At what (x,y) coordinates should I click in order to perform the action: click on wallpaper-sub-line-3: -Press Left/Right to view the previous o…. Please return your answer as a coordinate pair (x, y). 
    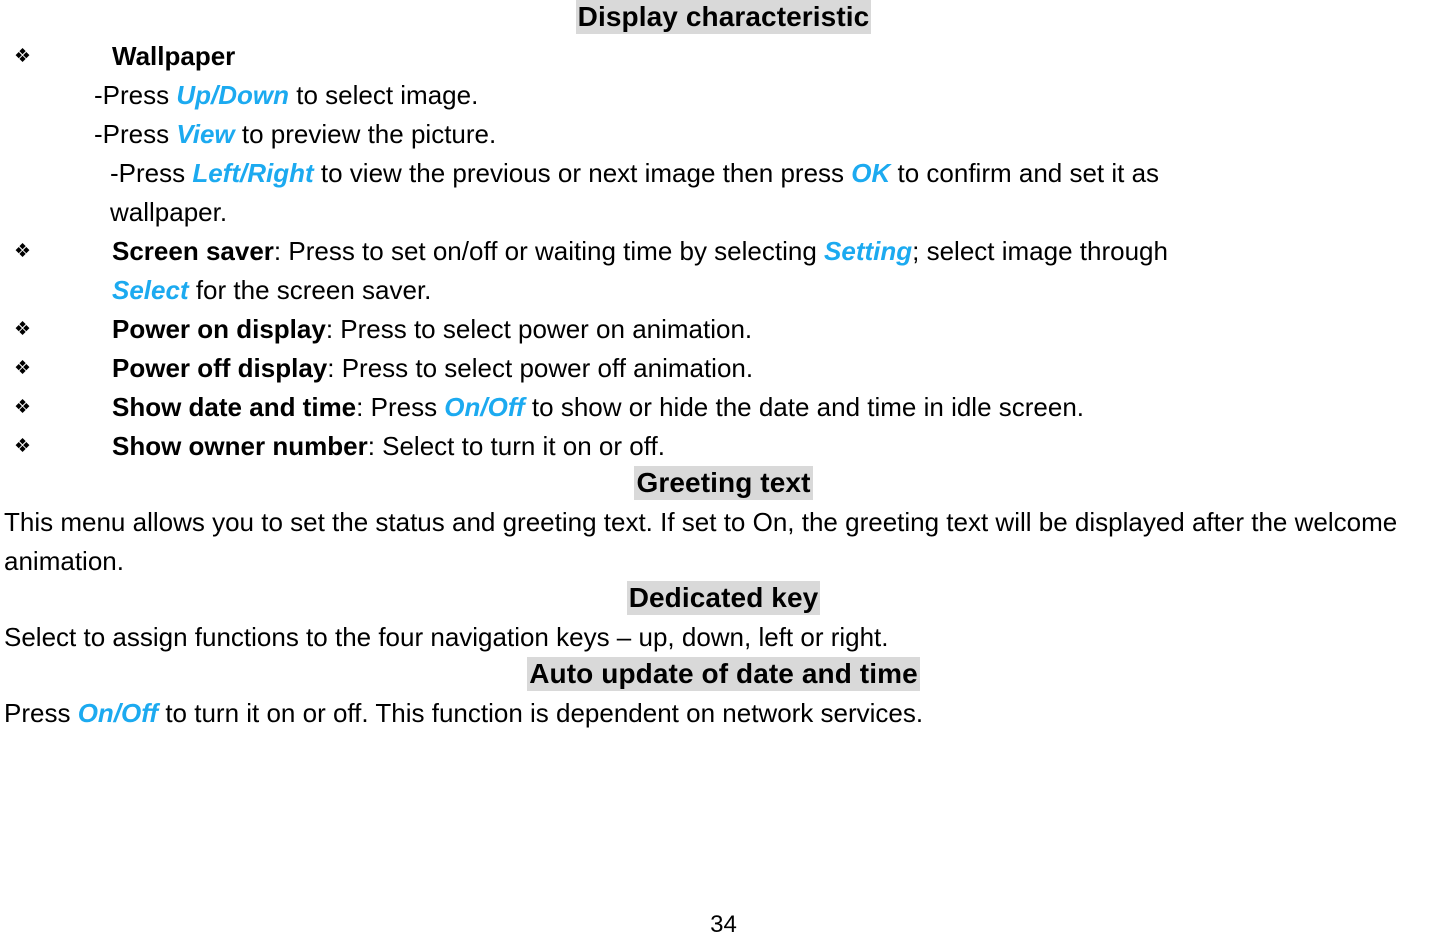
    Looking at the image, I should click on (723, 173).